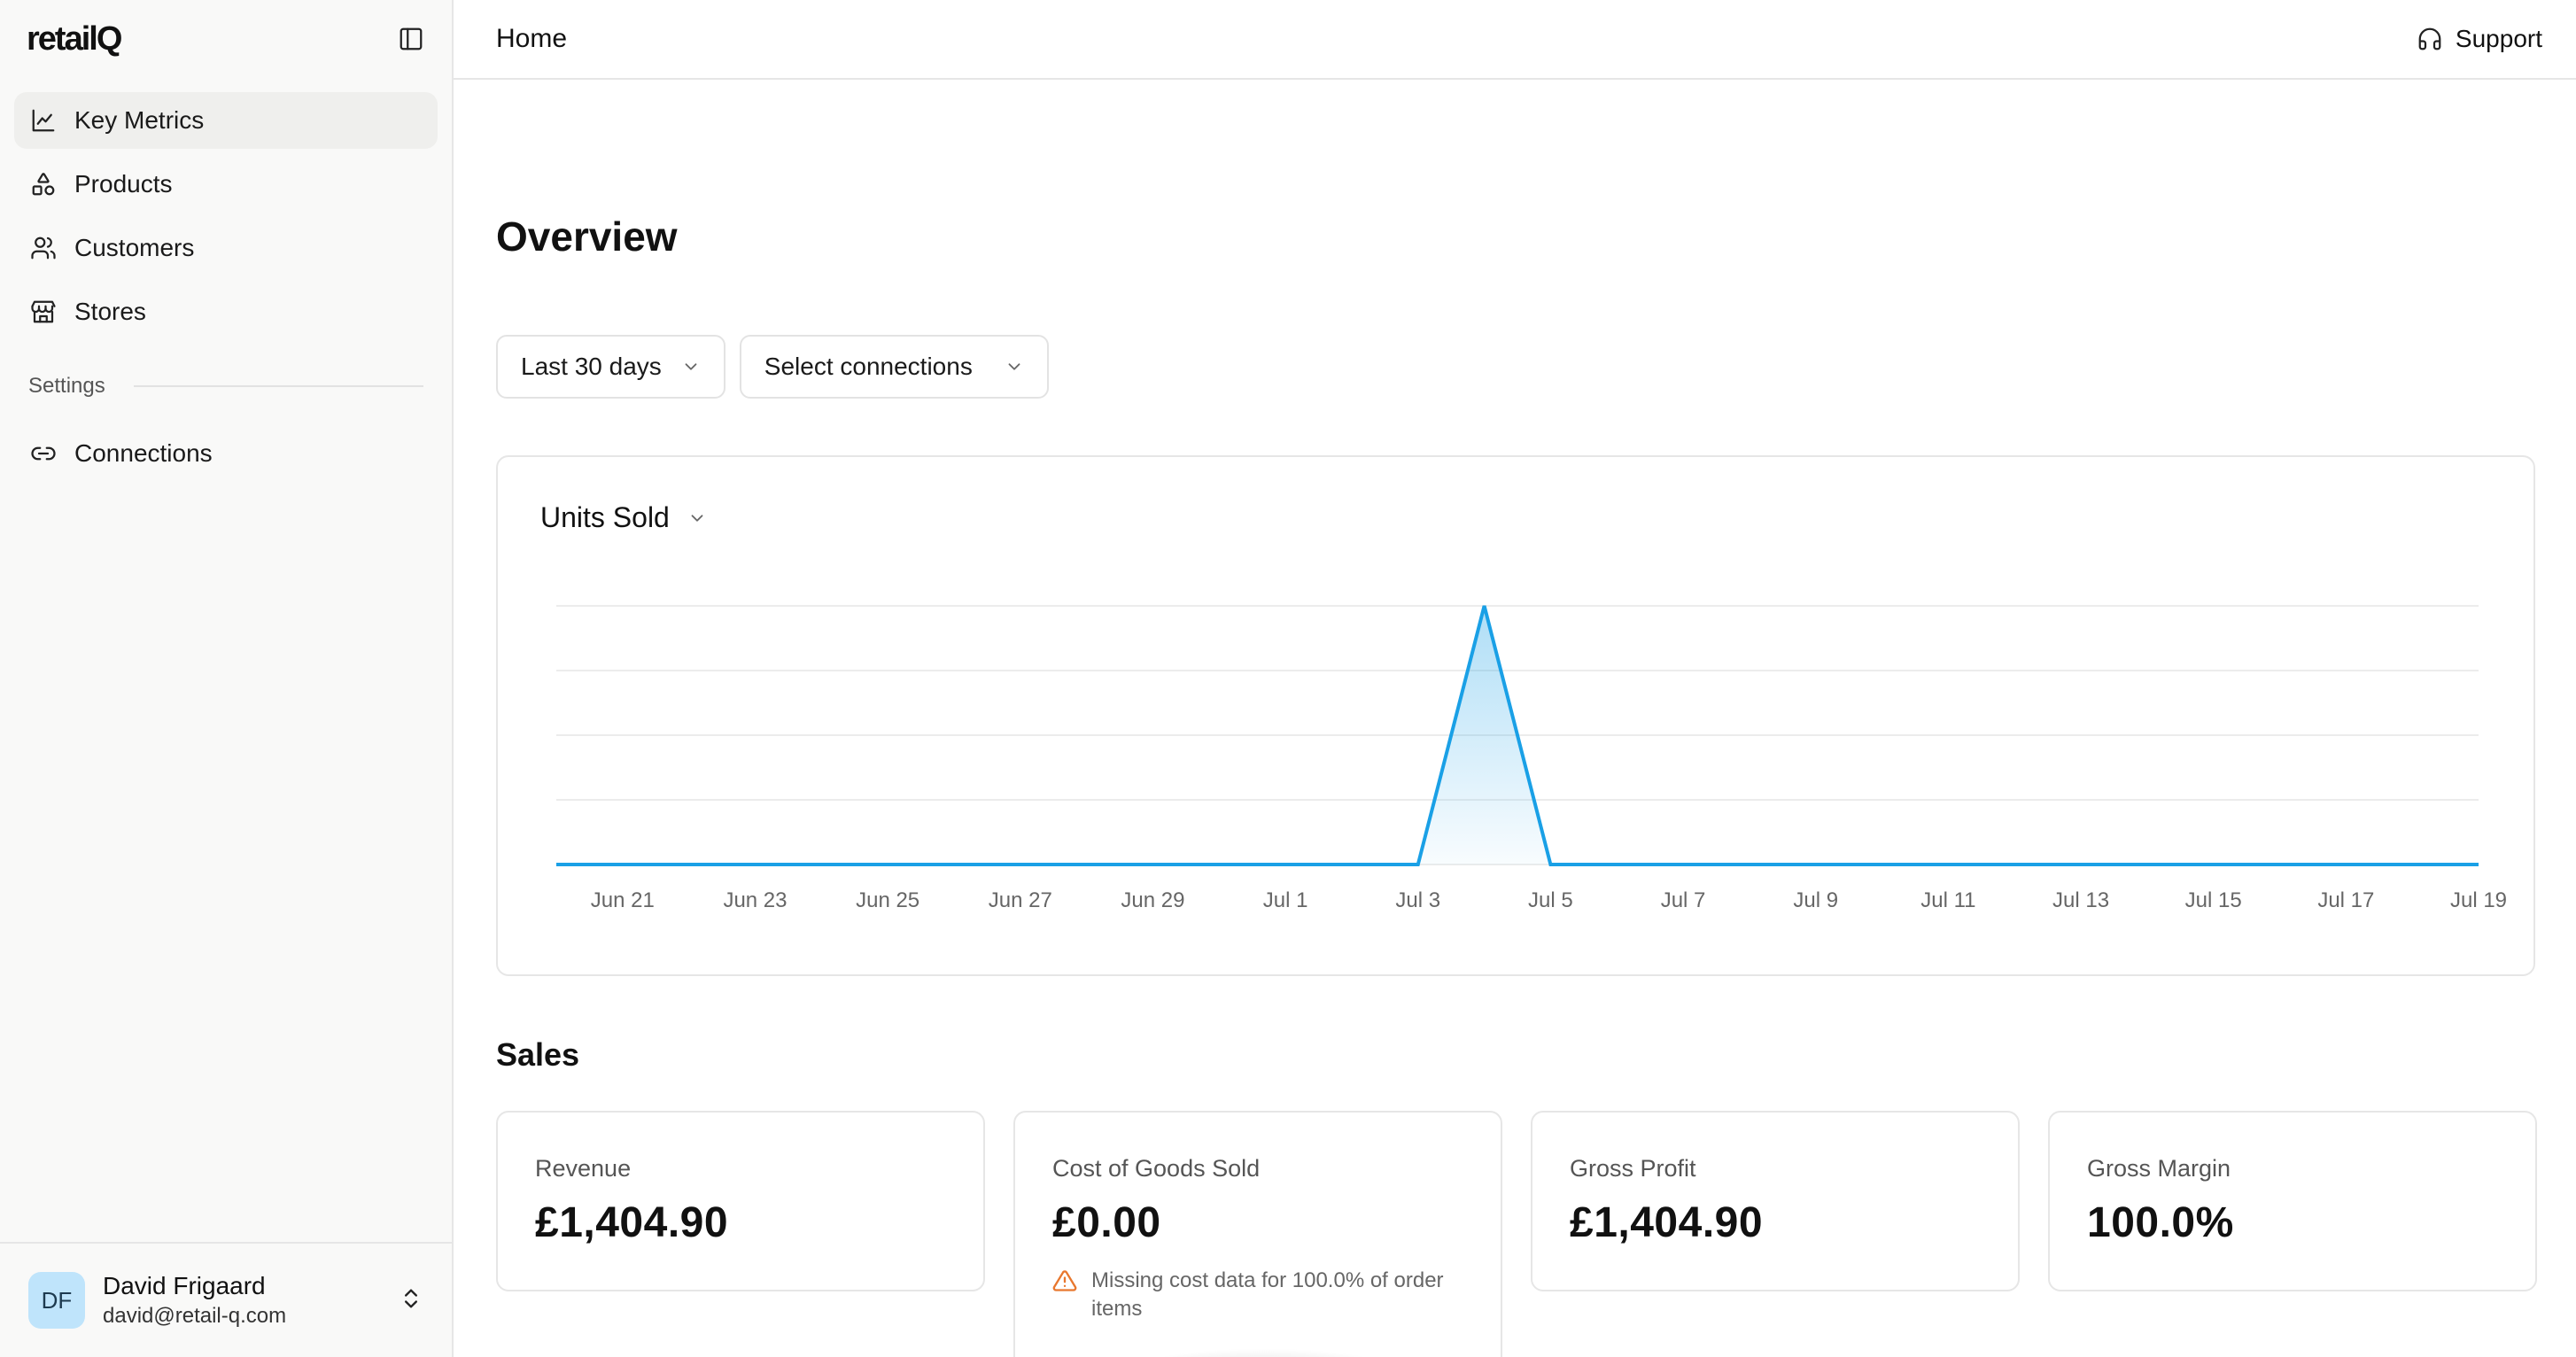 This screenshot has width=2576, height=1357. I want to click on date-range-select: Last 30 days, so click(610, 367).